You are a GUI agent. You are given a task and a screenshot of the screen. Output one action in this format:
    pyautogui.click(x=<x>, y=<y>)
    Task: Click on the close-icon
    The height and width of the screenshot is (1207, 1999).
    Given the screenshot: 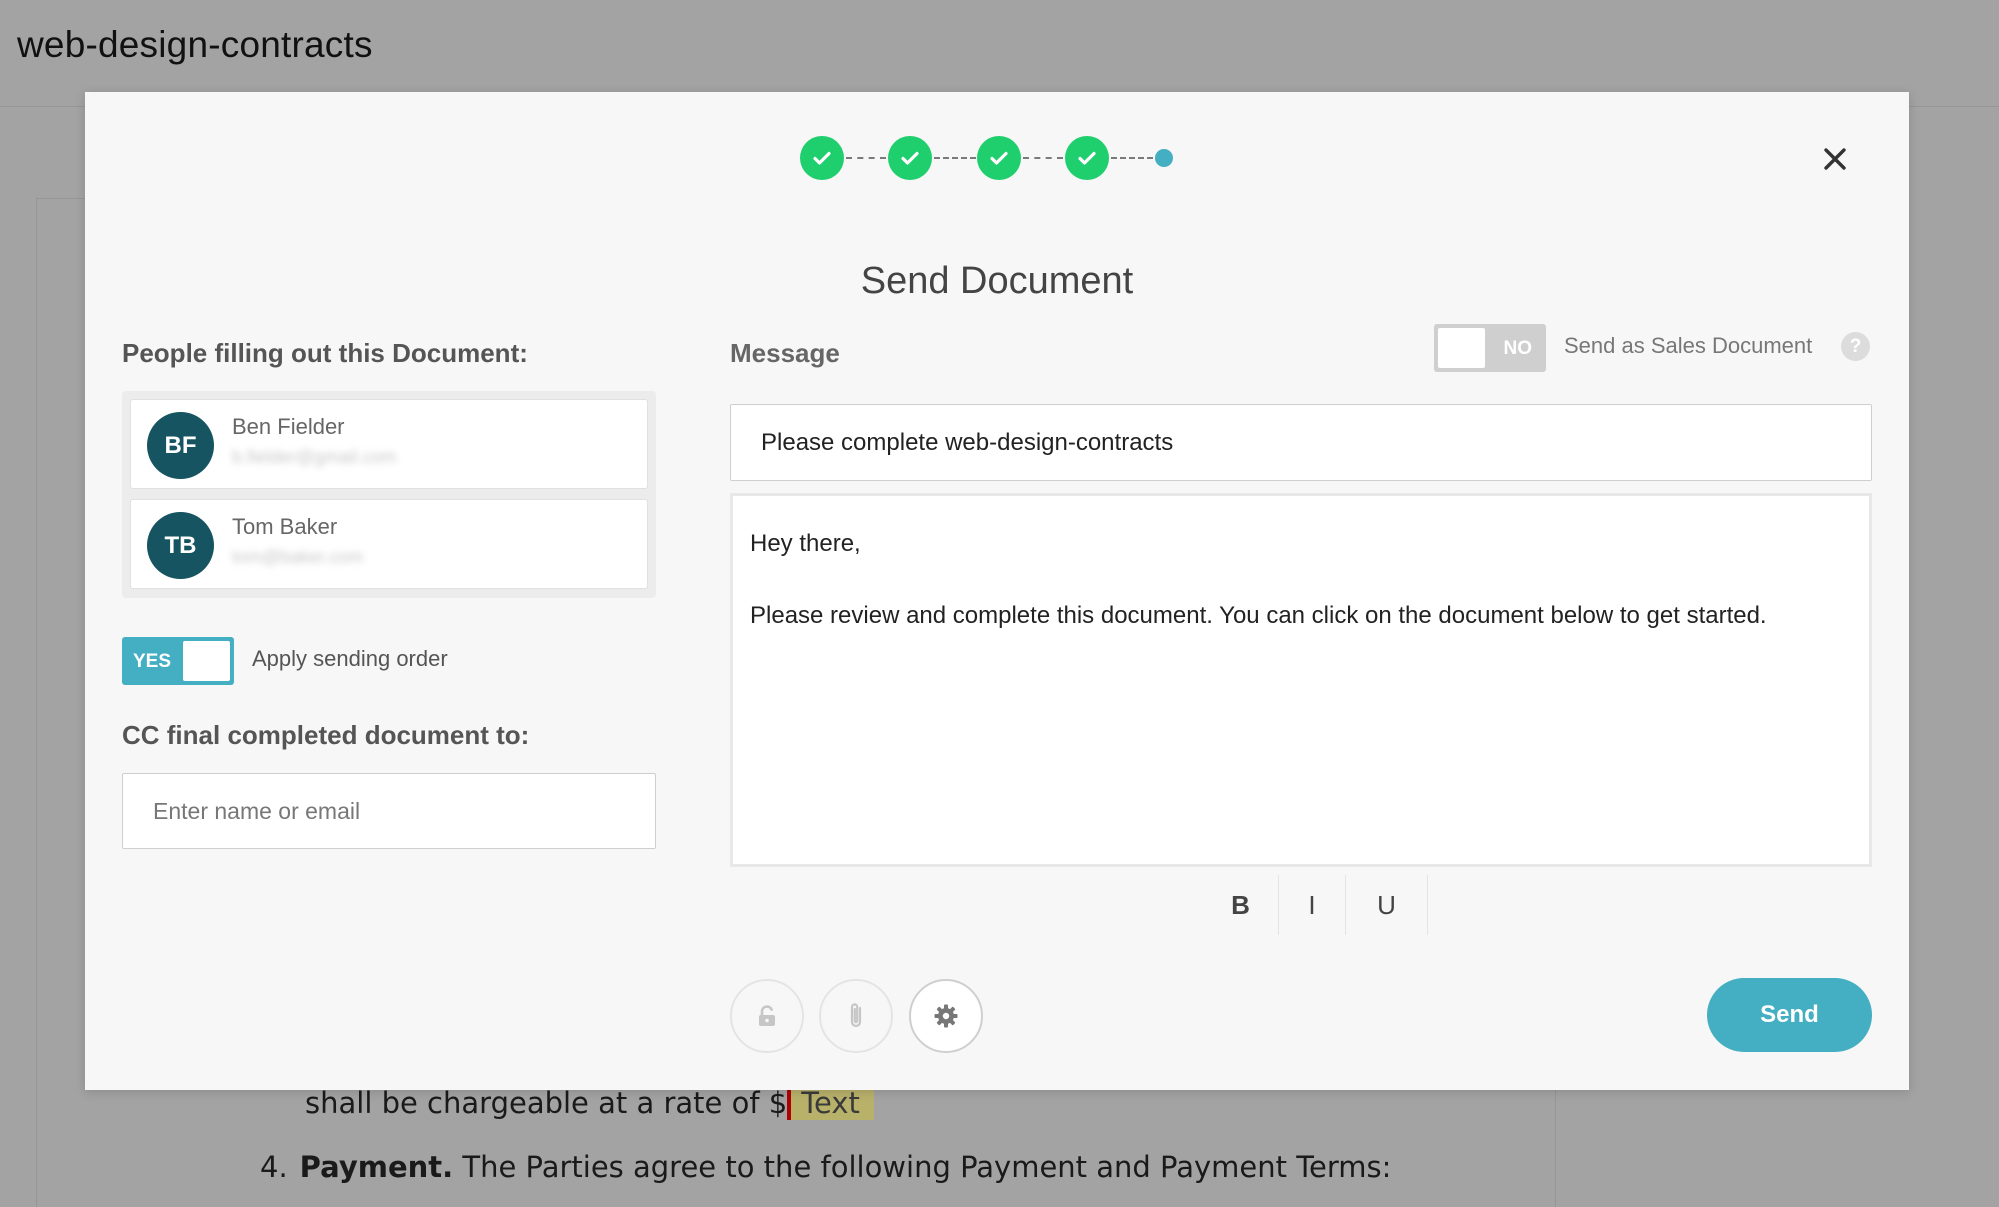 What is the action you would take?
    pyautogui.click(x=1835, y=159)
    